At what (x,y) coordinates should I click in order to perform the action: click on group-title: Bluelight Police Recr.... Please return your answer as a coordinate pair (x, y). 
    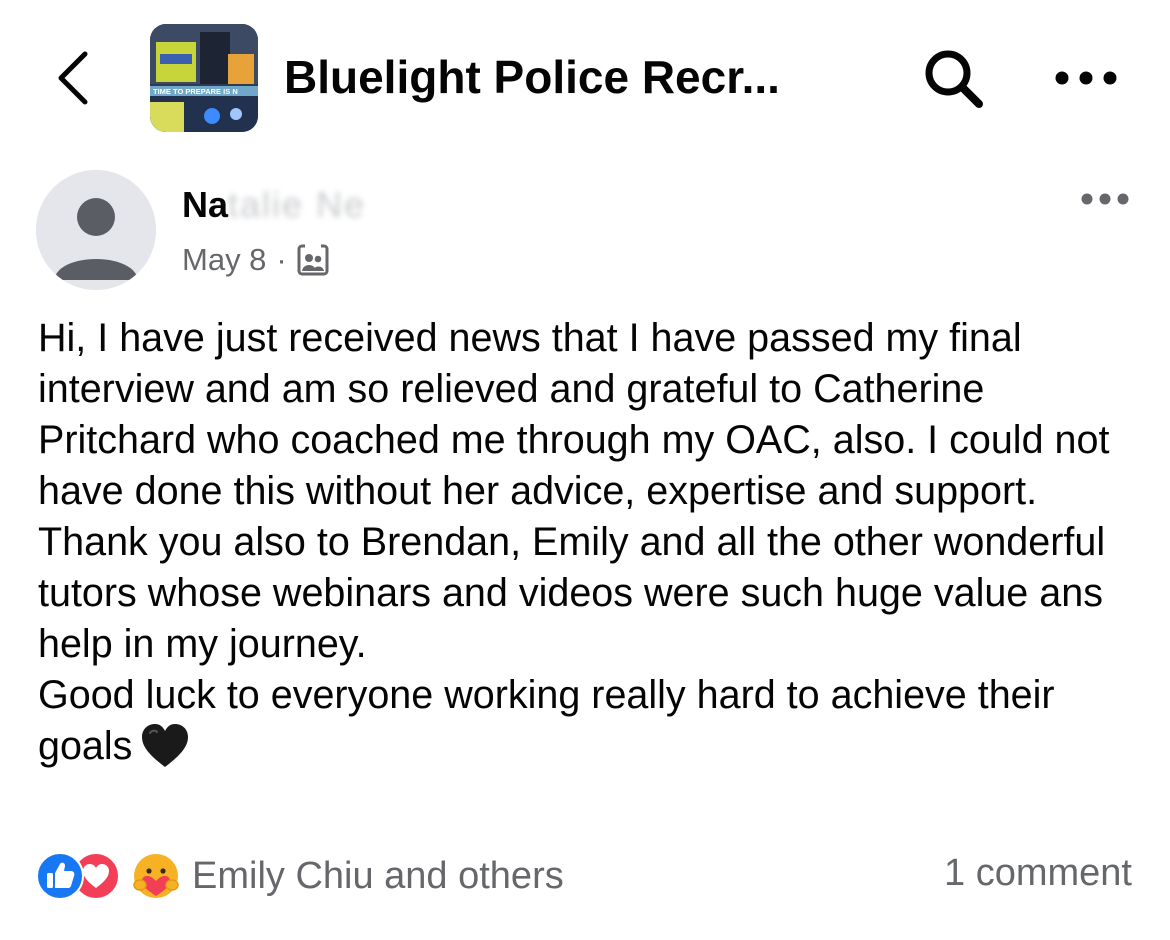
    Looking at the image, I should click on (564, 77).